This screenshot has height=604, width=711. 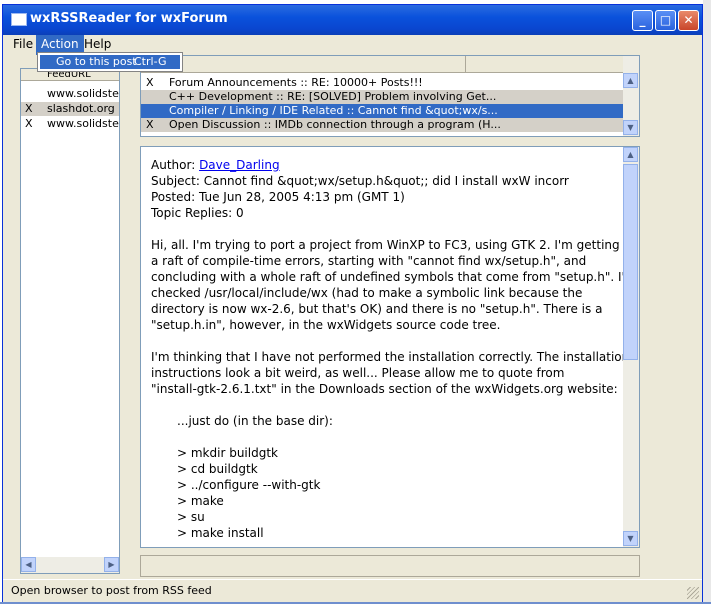 I want to click on menu-item-shortcut: Ctrl-G, so click(x=150, y=61).